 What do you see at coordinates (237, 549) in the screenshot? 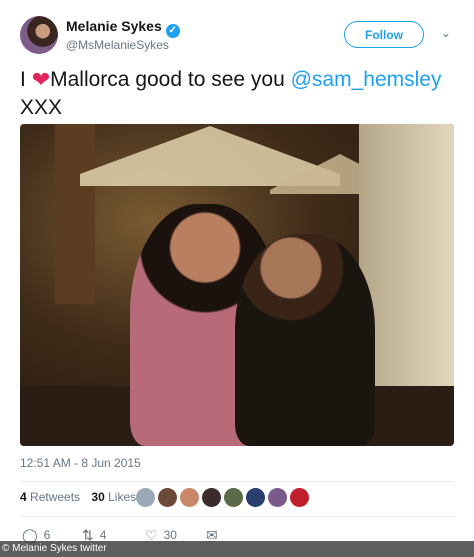
I see `photo-credit: © Melanie Sykes twitter` at bounding box center [237, 549].